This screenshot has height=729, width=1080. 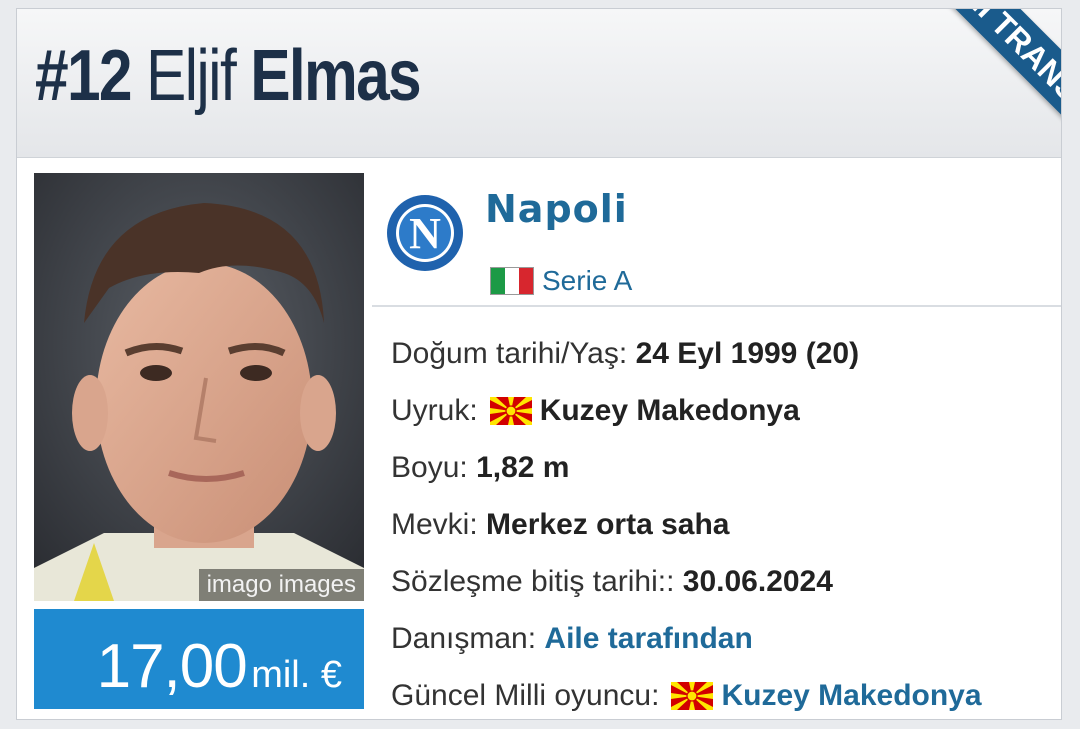 What do you see at coordinates (716, 306) in the screenshot?
I see `divider` at bounding box center [716, 306].